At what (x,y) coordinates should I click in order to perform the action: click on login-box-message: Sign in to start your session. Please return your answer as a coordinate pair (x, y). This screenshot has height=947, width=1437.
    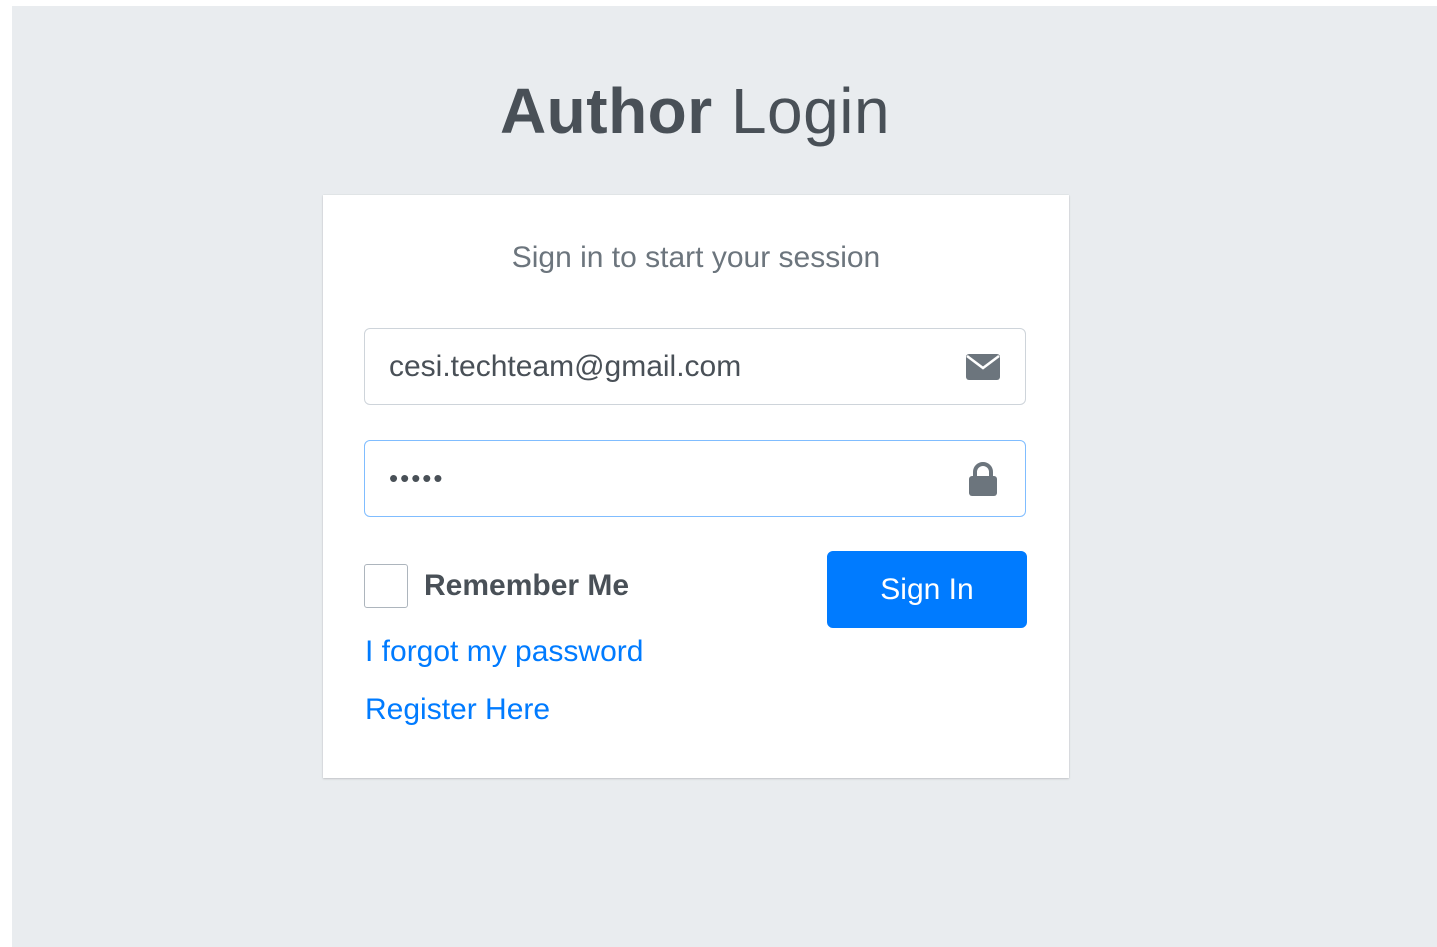
    Looking at the image, I should click on (696, 257).